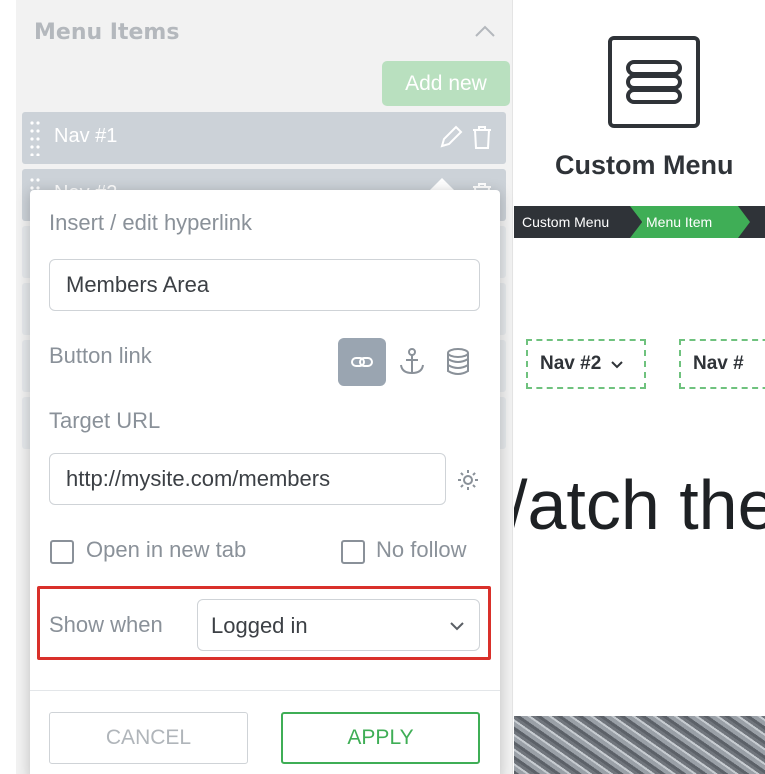 The height and width of the screenshot is (774, 765). Describe the element at coordinates (86, 136) in the screenshot. I see `nav-item-label: Nav #1` at that location.